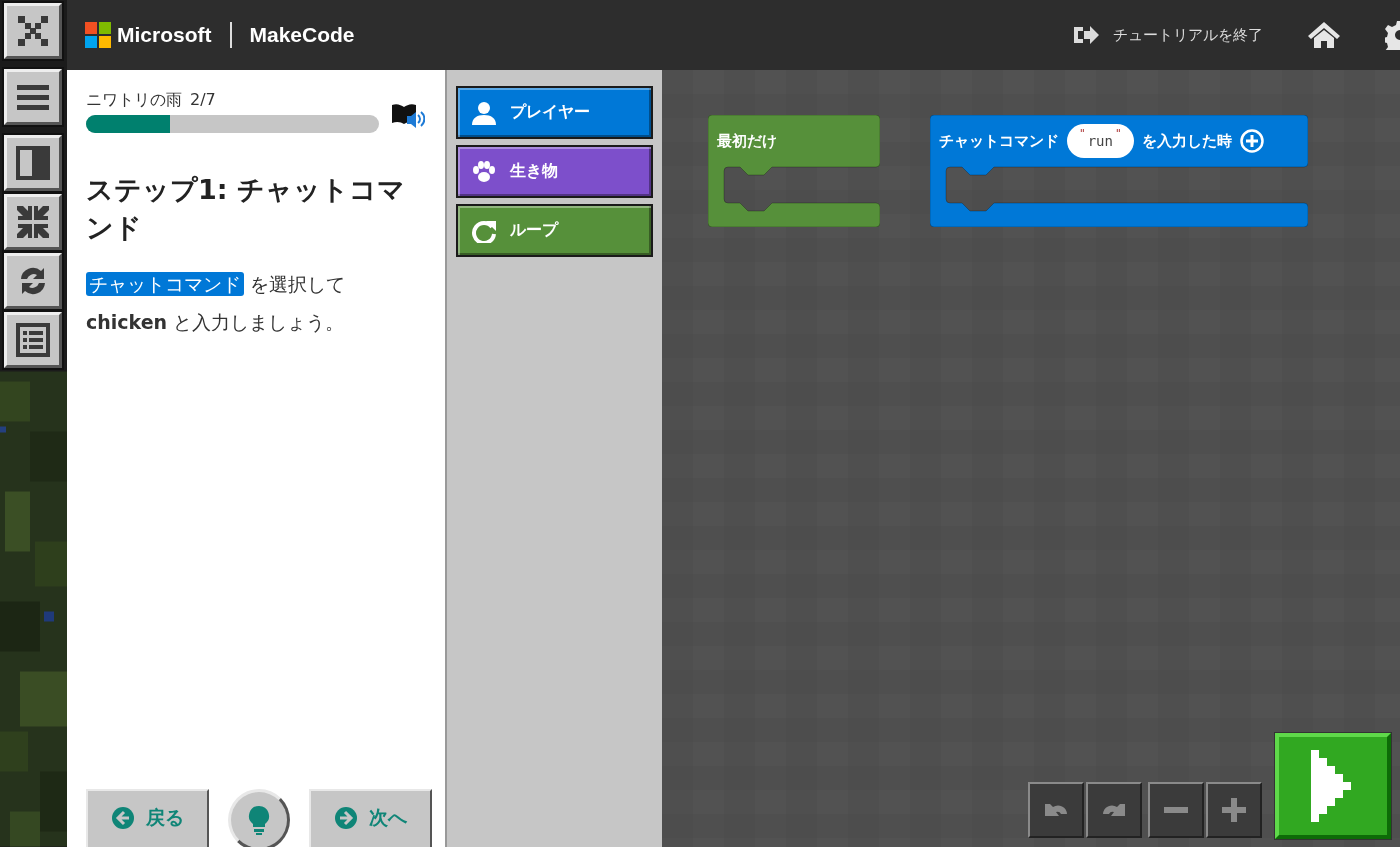 Image resolution: width=1400 pixels, height=847 pixels. Describe the element at coordinates (1167, 35) in the screenshot. I see `exit-tutorial-button: チュートリアルを終了` at that location.